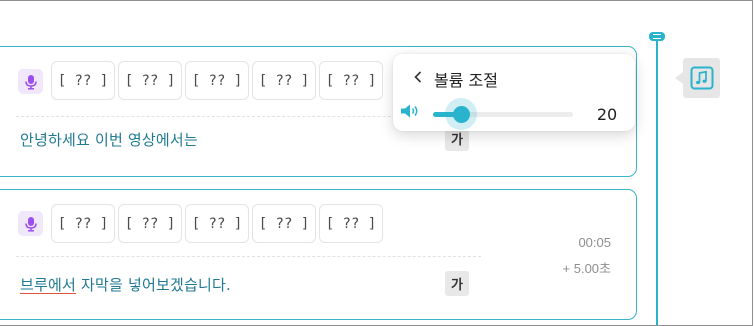 Image resolution: width=754 pixels, height=326 pixels. What do you see at coordinates (153, 285) in the screenshot?
I see `subtitle-text-rest: 자막을 넣어보겠습니다.` at bounding box center [153, 285].